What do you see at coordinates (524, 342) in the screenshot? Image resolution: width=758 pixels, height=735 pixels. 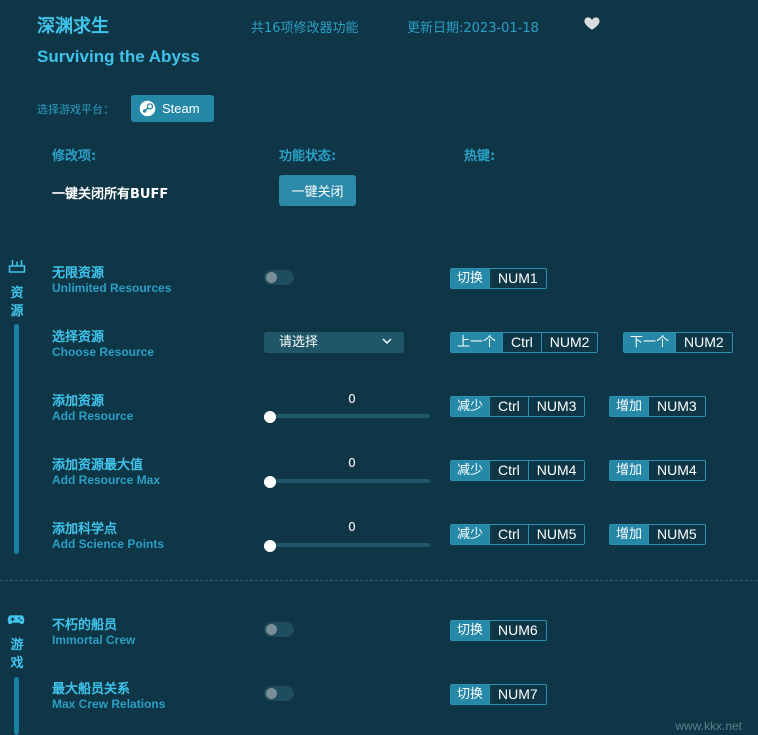 I see `hotkey-prev-ctrl-num2: 上一个 Ctrl NUM2` at bounding box center [524, 342].